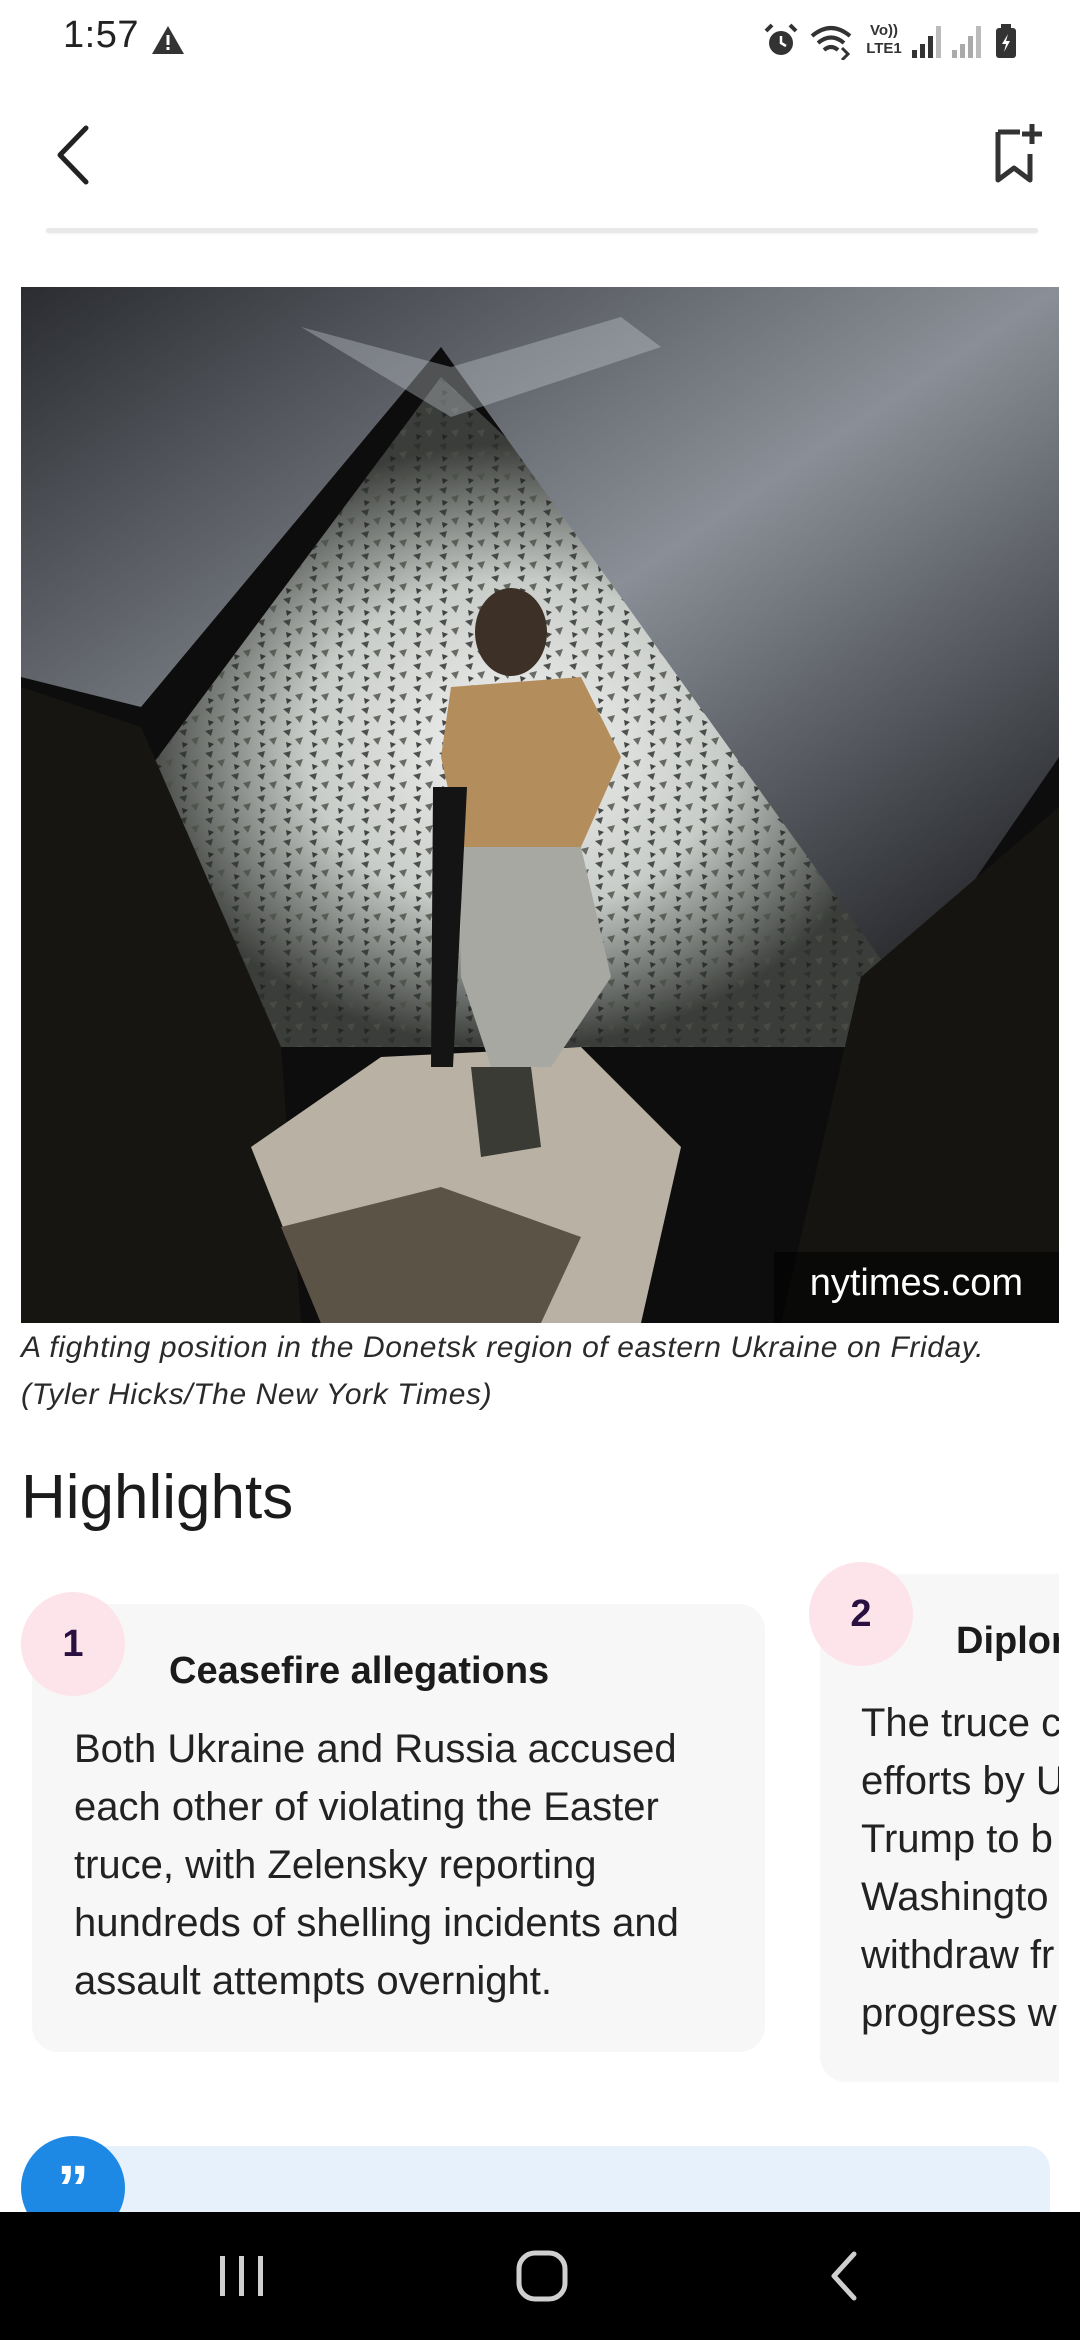 This screenshot has width=1080, height=2340. I want to click on highlight-card-title: Diplor, so click(1007, 1641).